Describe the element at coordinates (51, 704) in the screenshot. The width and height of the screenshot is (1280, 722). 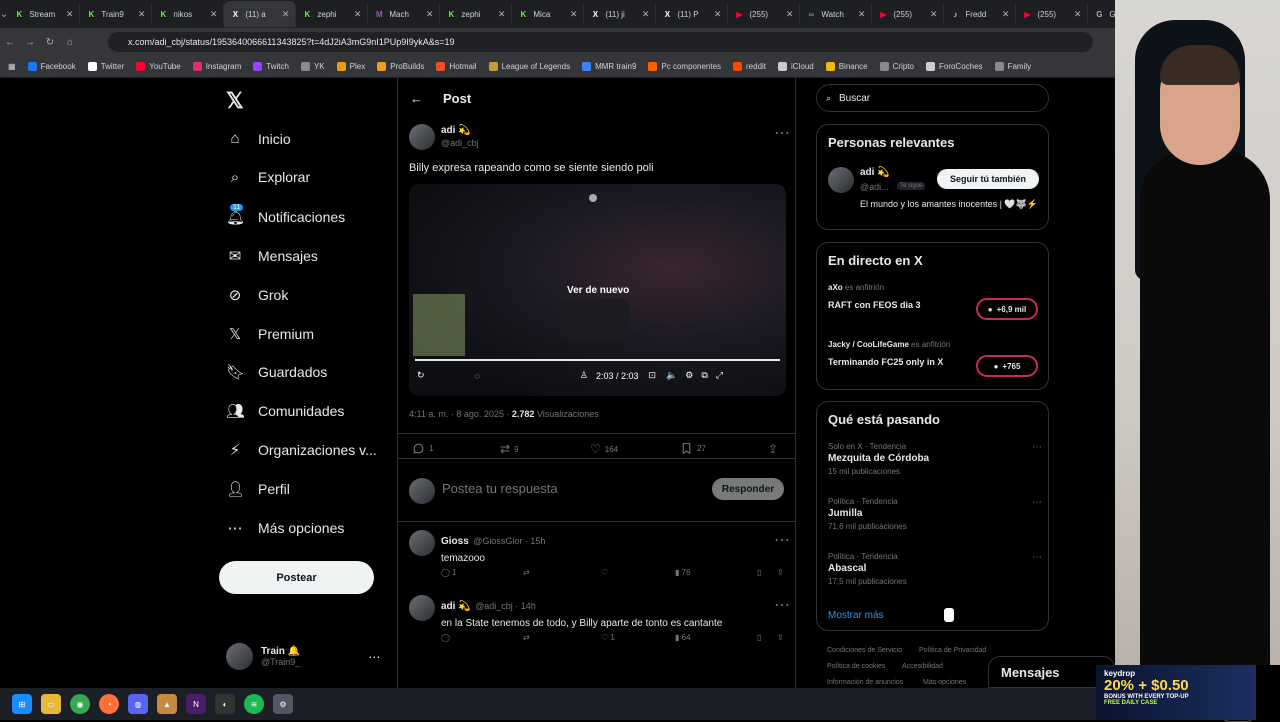
I see `file-explorer-icon: ▭` at that location.